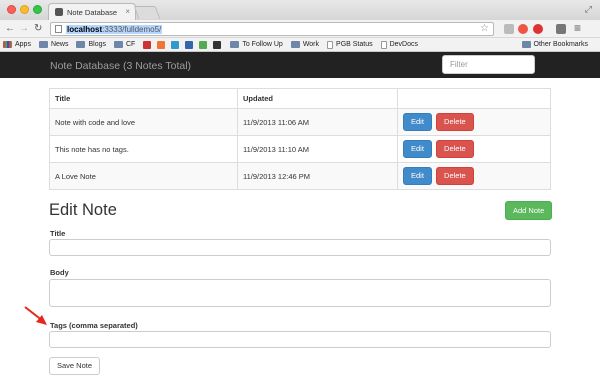 This screenshot has width=600, height=390. I want to click on url-path: :3333/fulldemo5/, so click(132, 29).